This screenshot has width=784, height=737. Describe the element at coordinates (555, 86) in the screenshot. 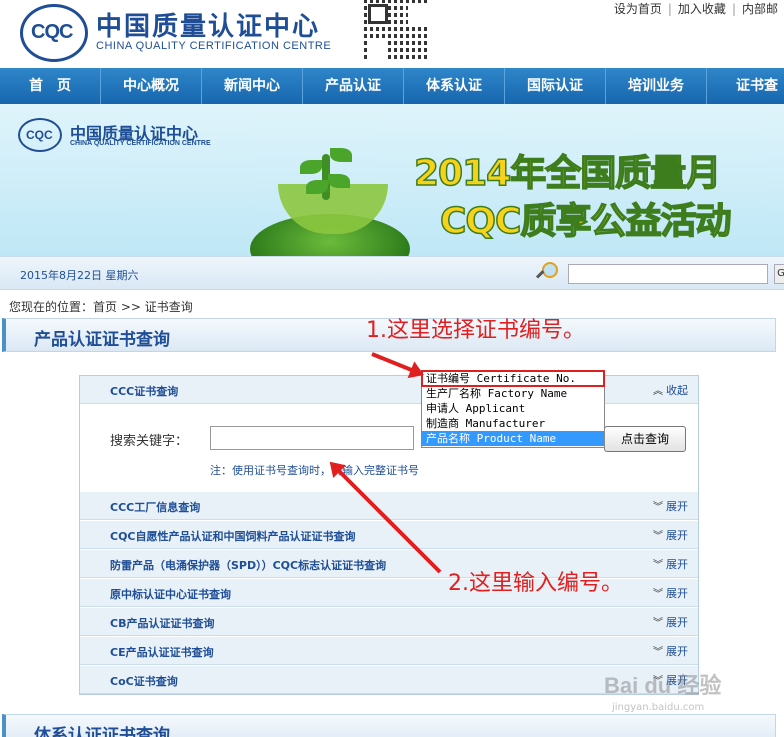

I see `nav-international-cert: 国际认证` at that location.